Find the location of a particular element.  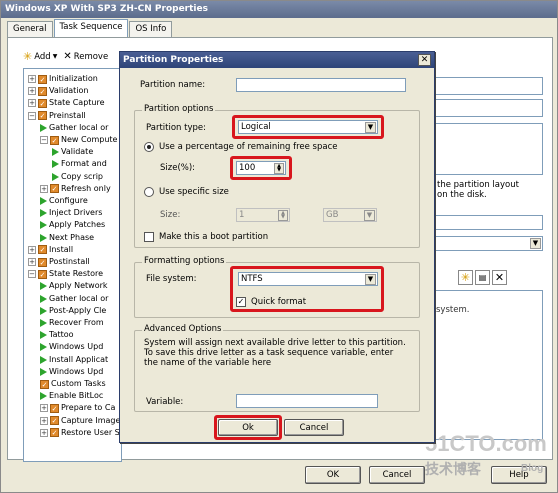

right-disk-field is located at coordinates (488, 222).